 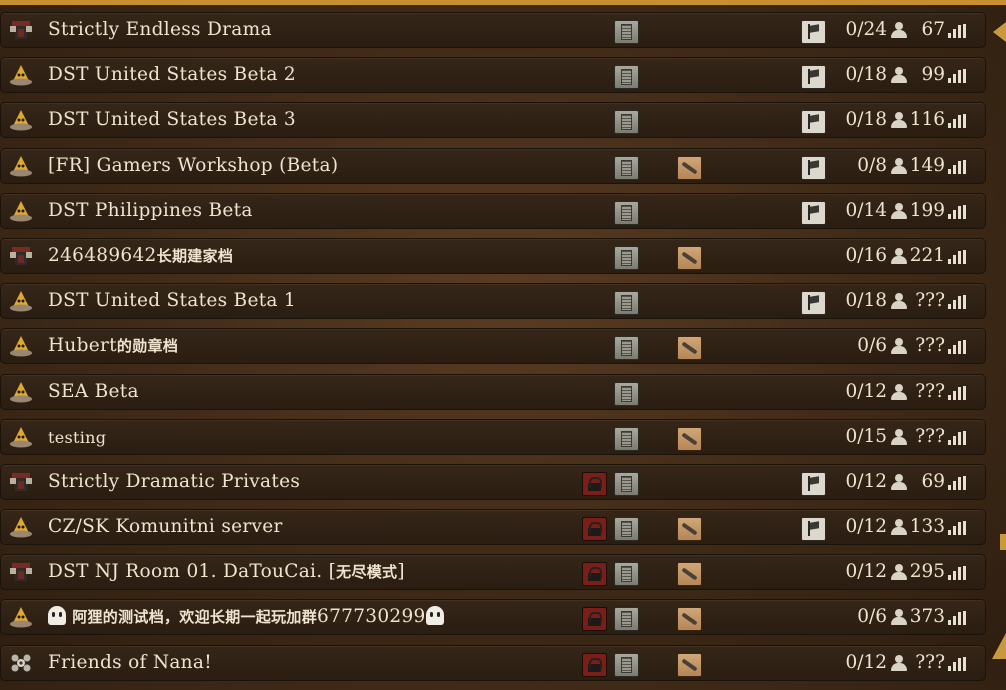 I want to click on server-row: DST United States Beta 3 0/18 116, so click(x=493, y=120).